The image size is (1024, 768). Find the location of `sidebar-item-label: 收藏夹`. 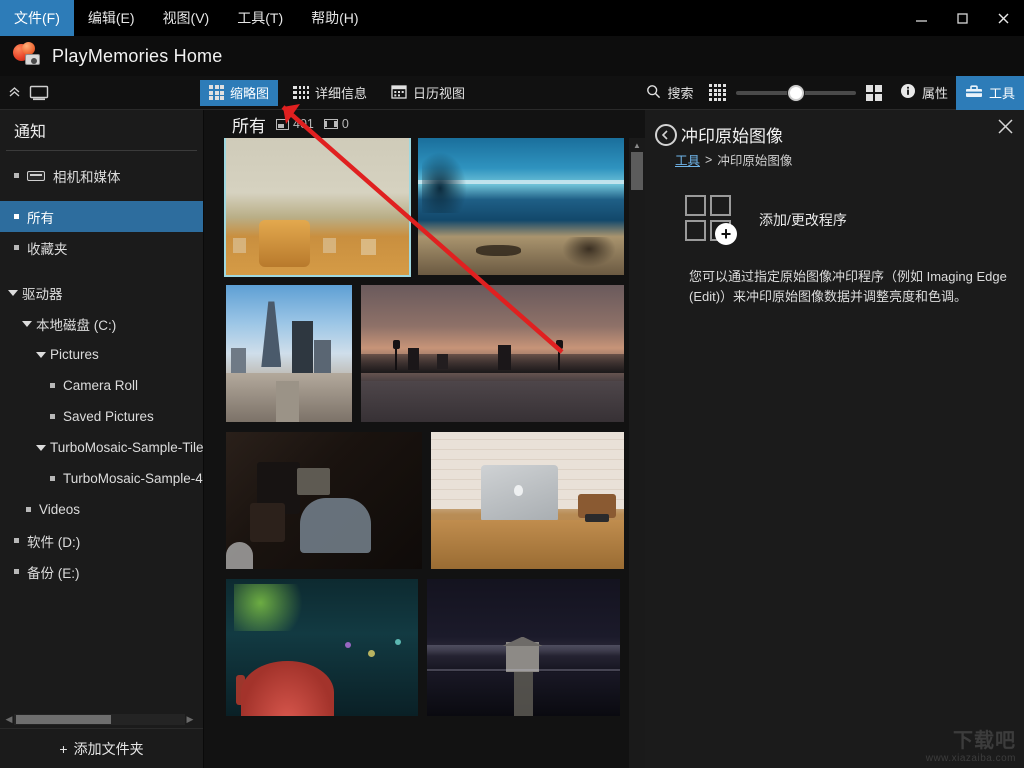

sidebar-item-label: 收藏夹 is located at coordinates (47, 249).